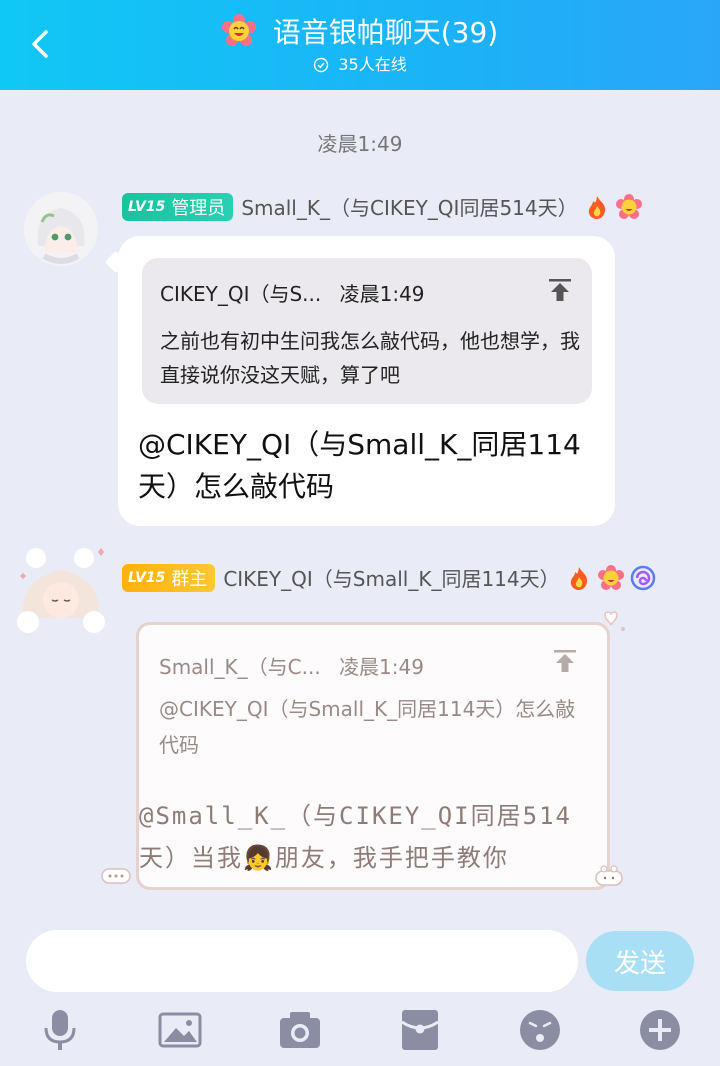 The height and width of the screenshot is (1066, 720). What do you see at coordinates (321, 65) in the screenshot?
I see `online-check-icon` at bounding box center [321, 65].